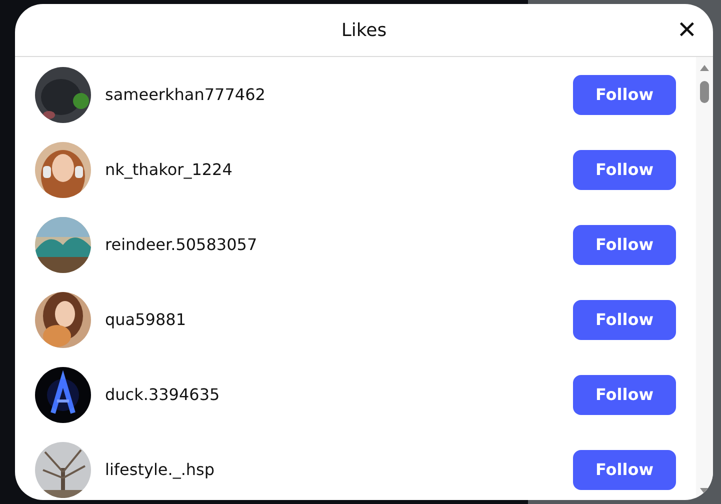  Describe the element at coordinates (704, 92) in the screenshot. I see `scrollbar-thumb` at that location.